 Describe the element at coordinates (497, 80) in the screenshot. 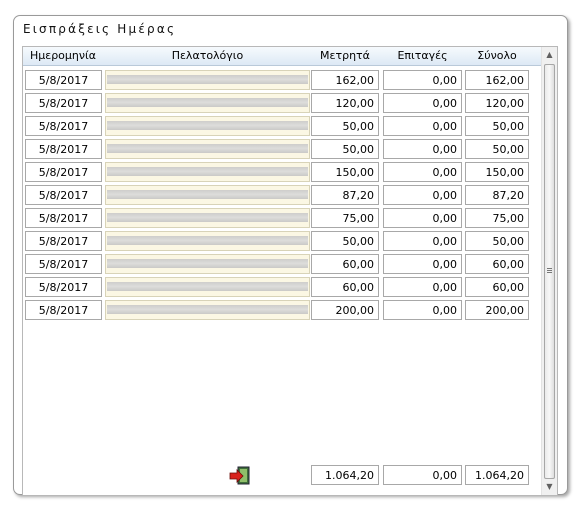

I see `total-cell: 162,00` at that location.